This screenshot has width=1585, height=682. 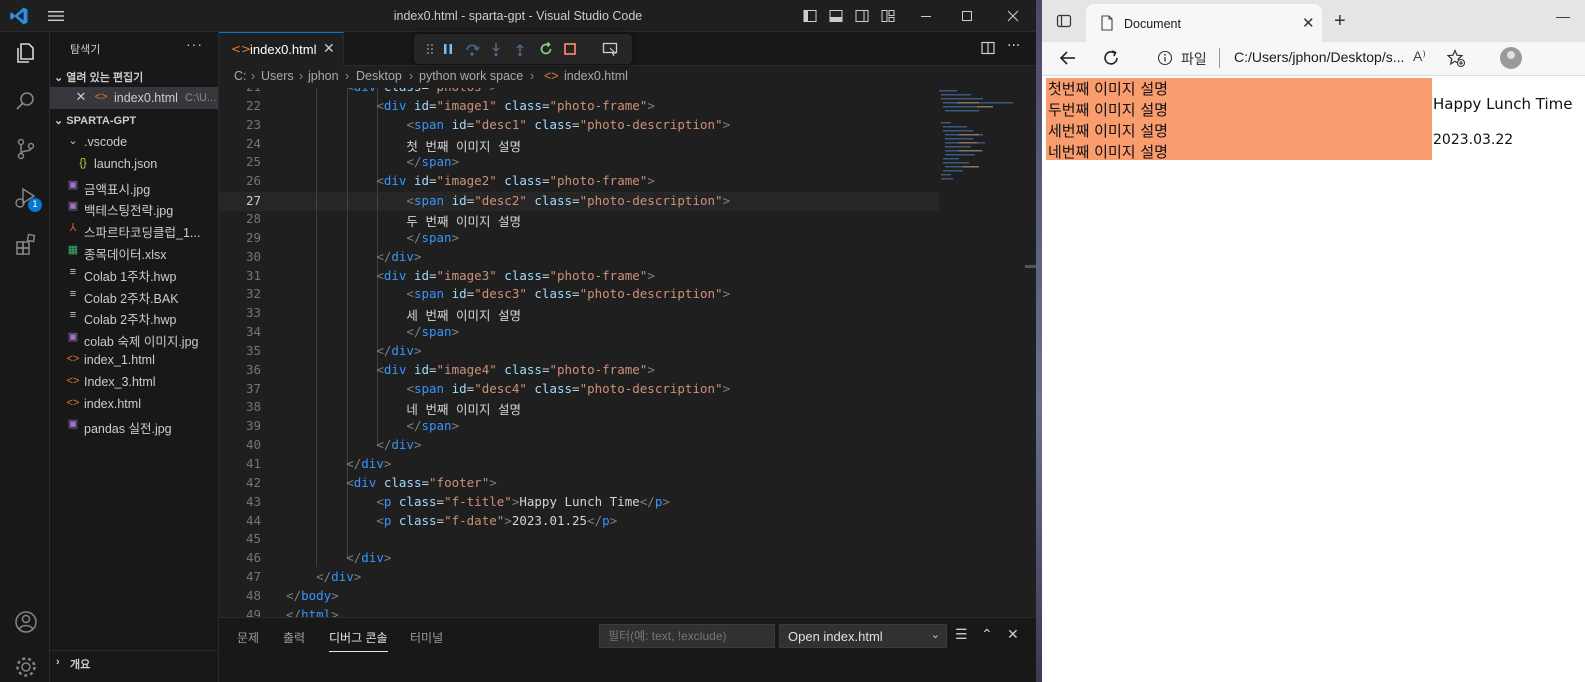 What do you see at coordinates (146, 98) in the screenshot?
I see `open-editor-filename: index0.html` at bounding box center [146, 98].